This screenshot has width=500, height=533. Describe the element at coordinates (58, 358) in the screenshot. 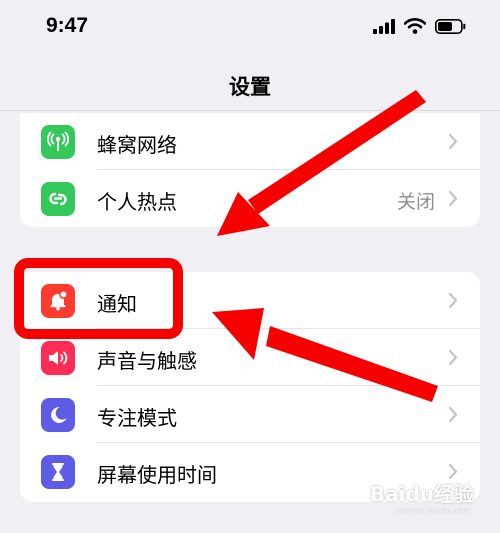

I see `speaker-icon` at that location.